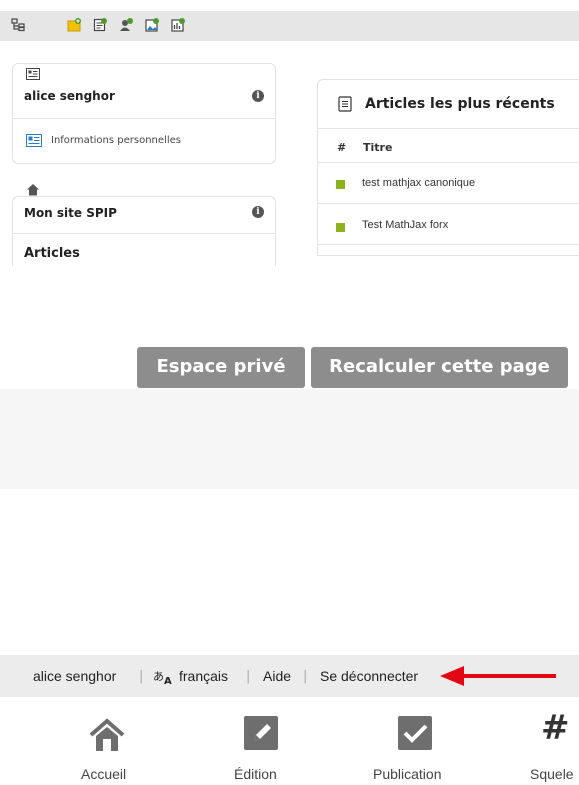  I want to click on preview-band, so click(289, 439).